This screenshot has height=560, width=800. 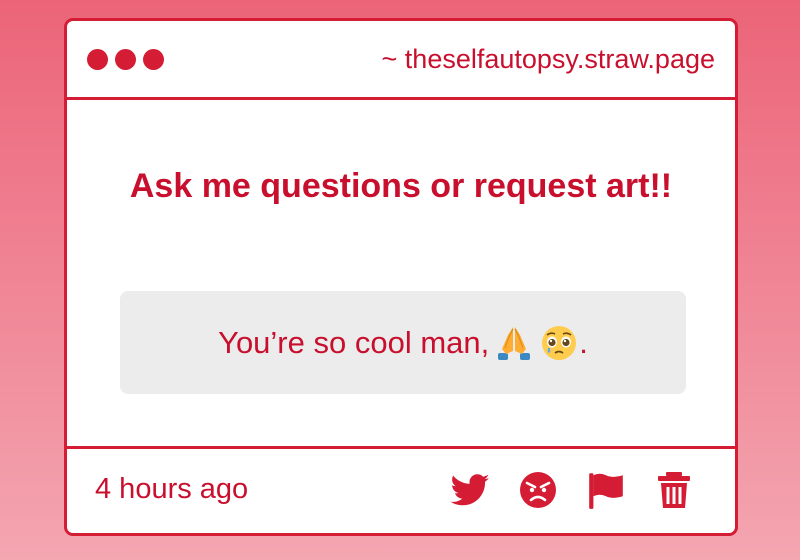 I want to click on answer-text: You’re so cool man,, so click(x=354, y=342).